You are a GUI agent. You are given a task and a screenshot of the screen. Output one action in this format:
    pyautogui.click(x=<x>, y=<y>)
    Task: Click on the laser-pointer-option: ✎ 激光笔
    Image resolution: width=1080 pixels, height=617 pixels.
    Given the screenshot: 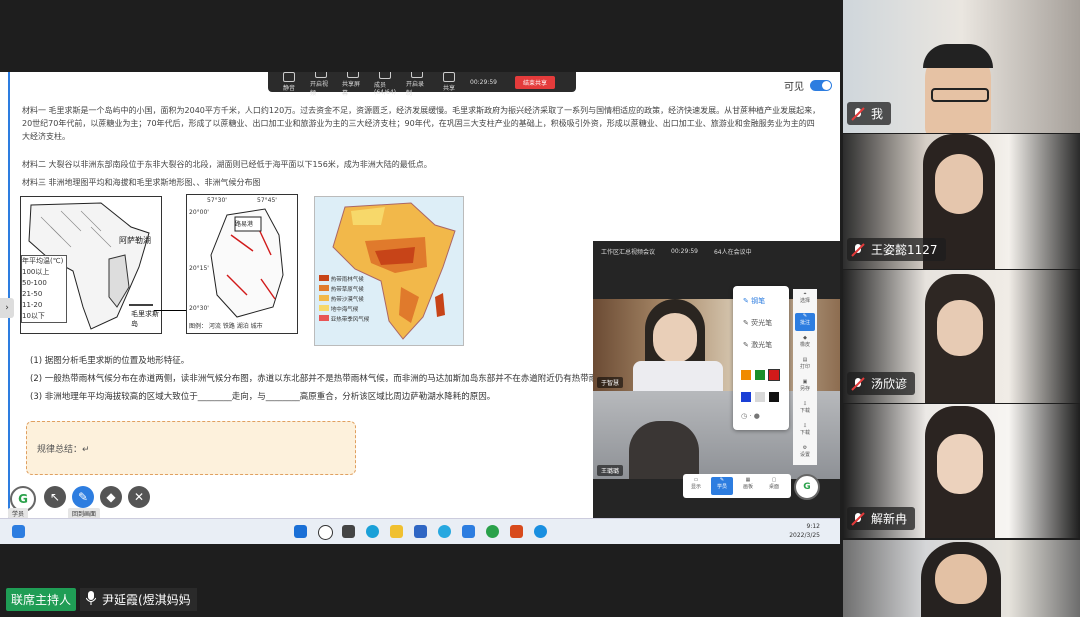 What is the action you would take?
    pyautogui.click(x=757, y=345)
    